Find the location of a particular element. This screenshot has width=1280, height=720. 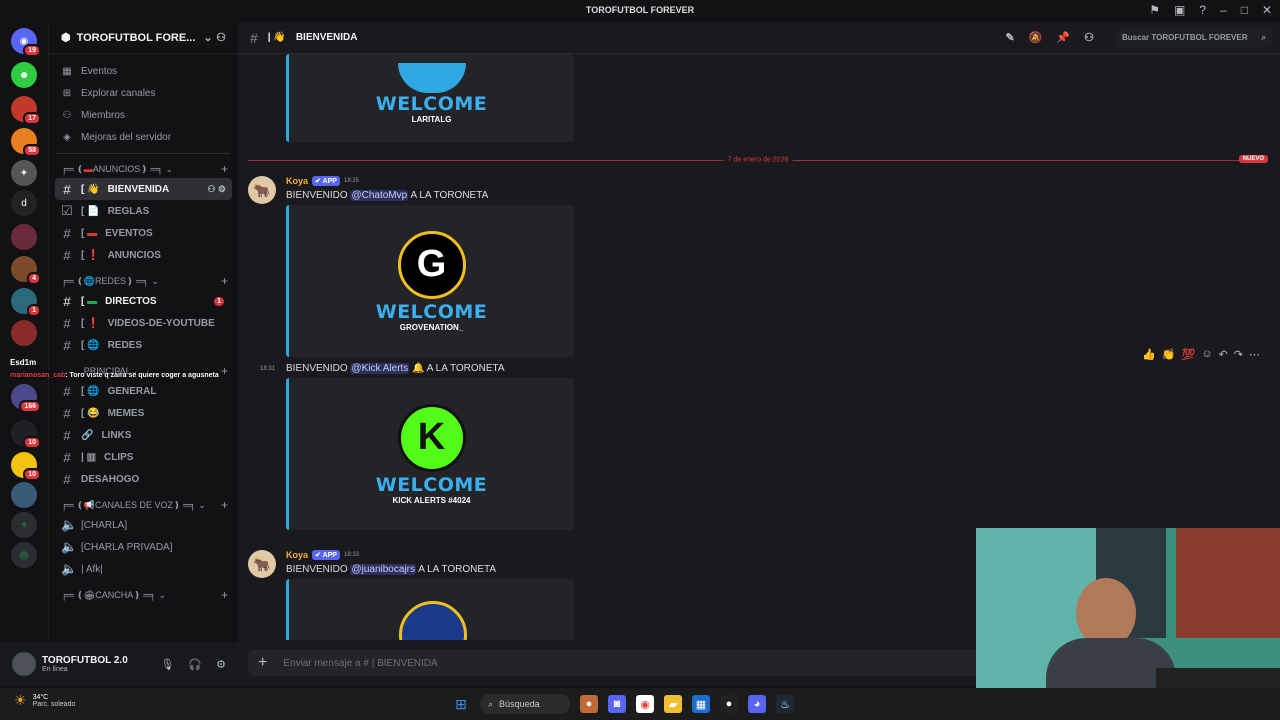

windows-start-icon: ⊞ is located at coordinates (461, 704).